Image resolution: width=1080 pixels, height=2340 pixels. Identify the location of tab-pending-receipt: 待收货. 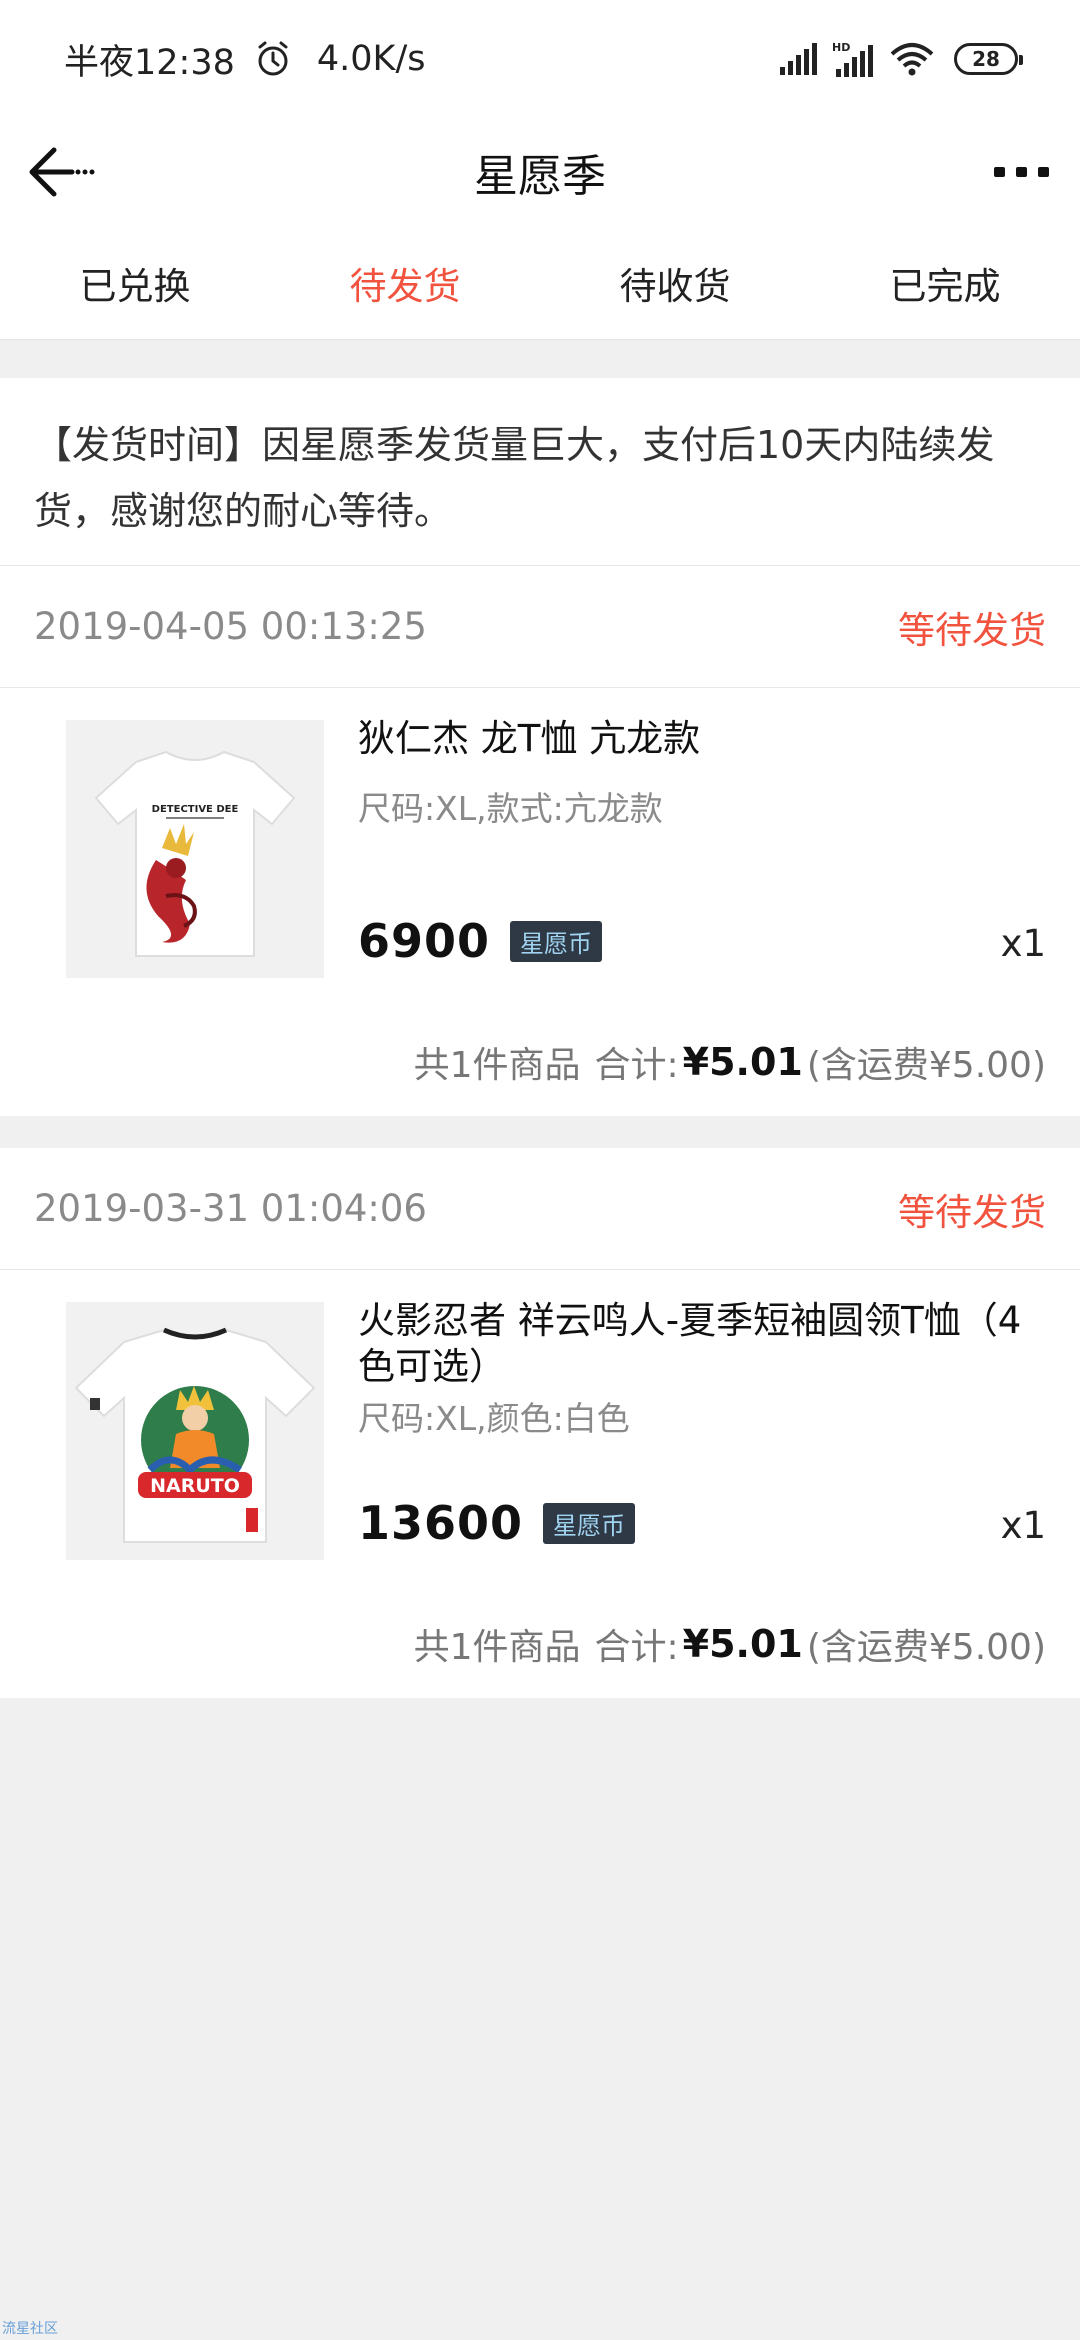
(675, 282).